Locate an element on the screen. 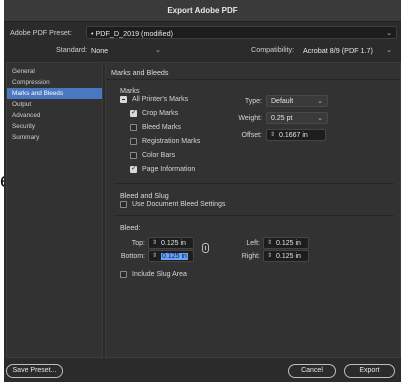 The width and height of the screenshot is (401, 382). all-printers-marks-label: All Printer's Marks is located at coordinates (160, 99).